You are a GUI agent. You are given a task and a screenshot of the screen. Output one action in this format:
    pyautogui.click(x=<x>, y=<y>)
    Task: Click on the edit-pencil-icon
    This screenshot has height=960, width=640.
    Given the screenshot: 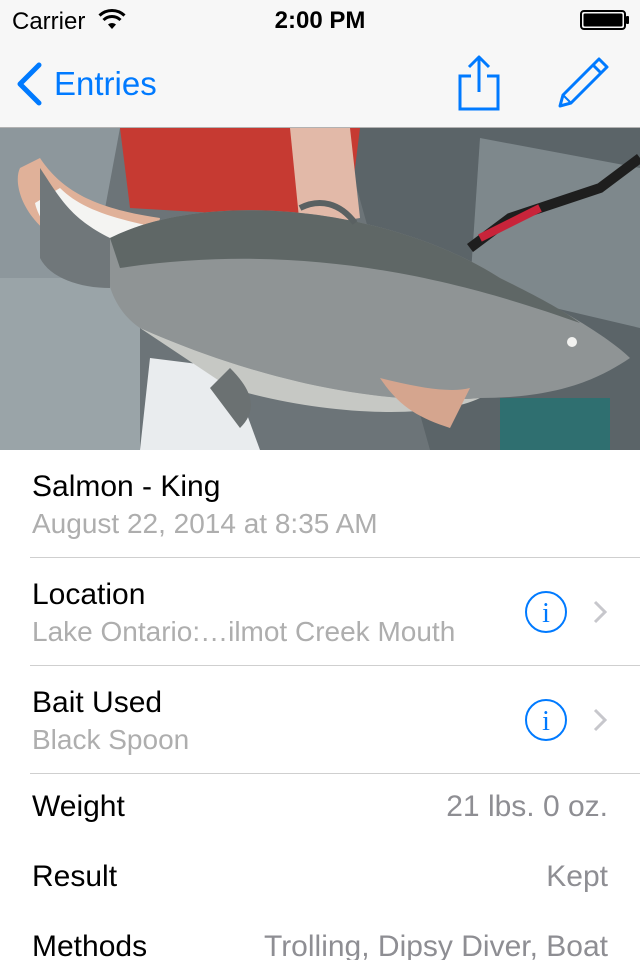 What is the action you would take?
    pyautogui.click(x=583, y=83)
    